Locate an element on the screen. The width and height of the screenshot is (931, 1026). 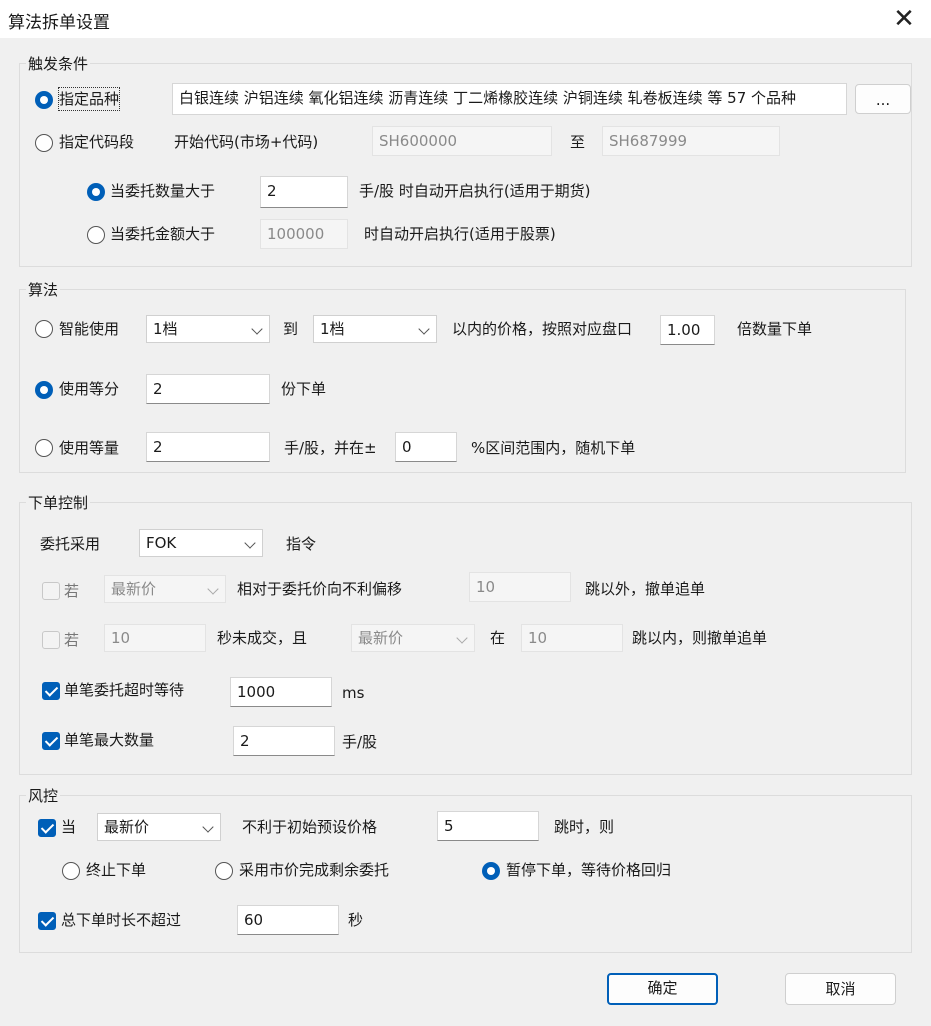
stop-order-radio is located at coordinates (71, 871).